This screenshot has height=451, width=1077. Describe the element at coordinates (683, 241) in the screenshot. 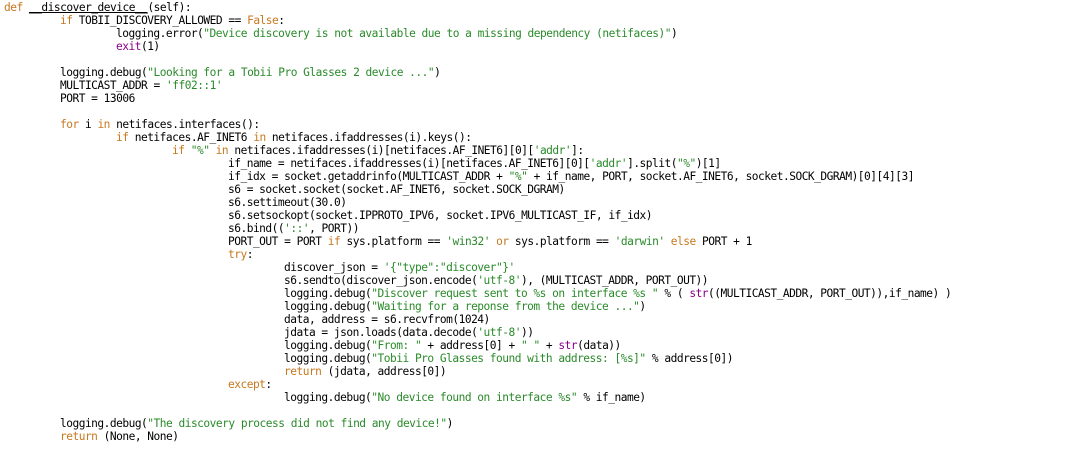

I see `code-token: else` at that location.